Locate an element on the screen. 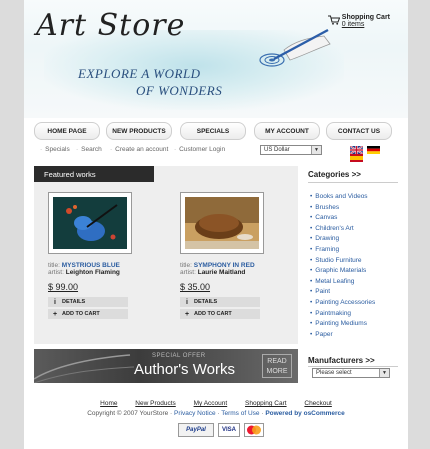 Image resolution: width=430 pixels, height=449 pixels. category-link: Drawing is located at coordinates (342, 239).